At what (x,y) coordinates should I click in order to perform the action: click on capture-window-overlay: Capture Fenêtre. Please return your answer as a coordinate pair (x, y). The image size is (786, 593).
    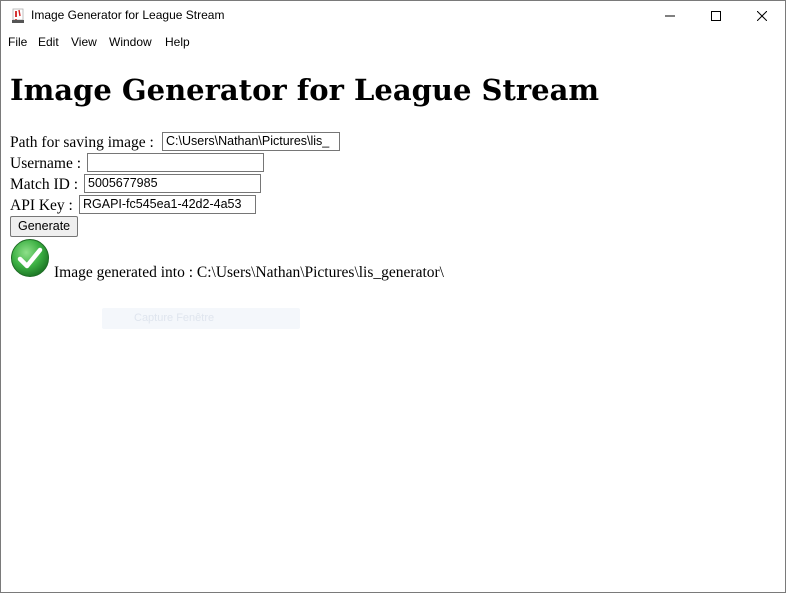
    Looking at the image, I should click on (201, 318).